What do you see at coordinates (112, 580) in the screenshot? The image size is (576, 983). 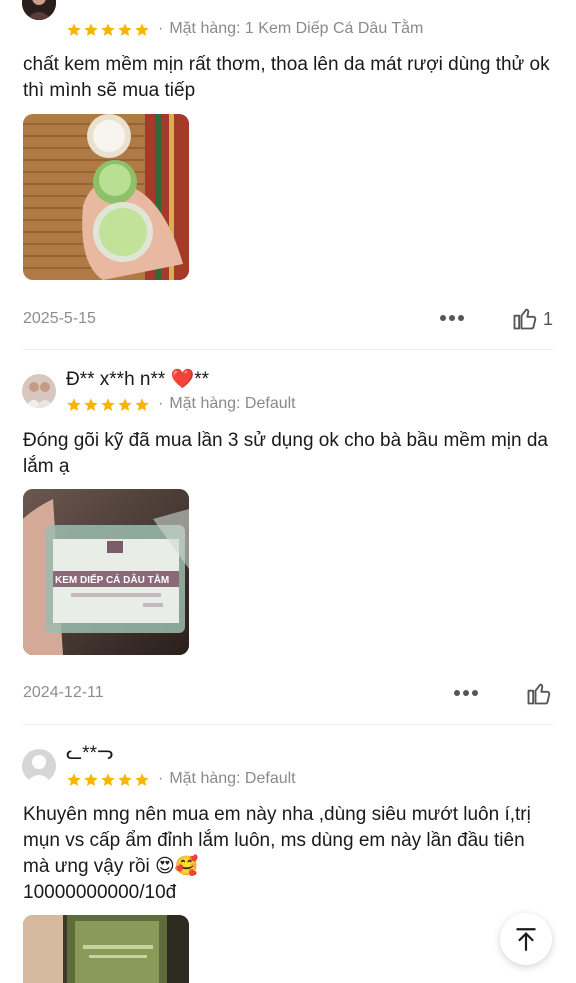 I see `photo-product-label: KEM DIẾP CÁ DÂU TẰM` at bounding box center [112, 580].